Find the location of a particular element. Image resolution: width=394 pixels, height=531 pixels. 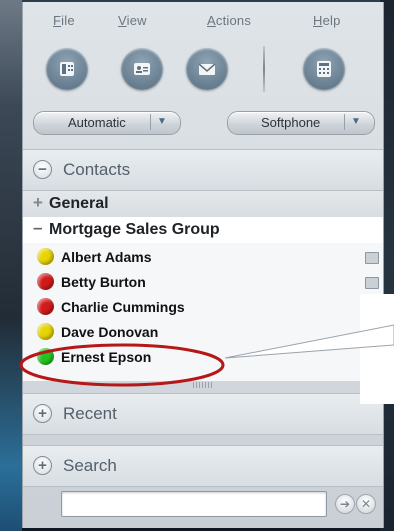

phone-icon is located at coordinates (67, 69).